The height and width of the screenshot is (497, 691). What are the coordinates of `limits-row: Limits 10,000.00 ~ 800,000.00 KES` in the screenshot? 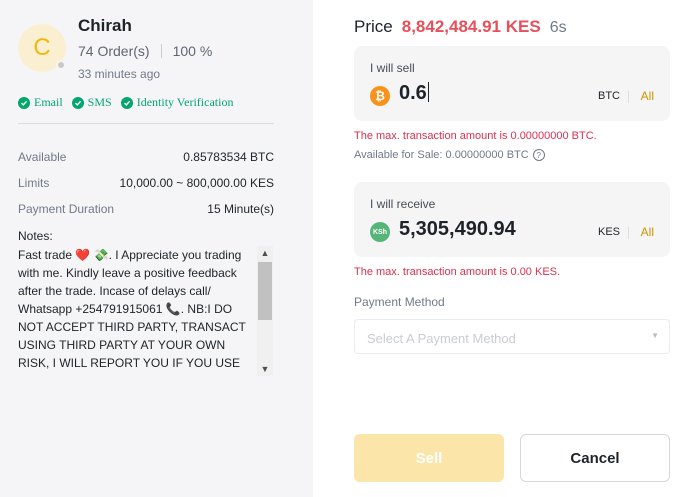 It's located at (146, 183).